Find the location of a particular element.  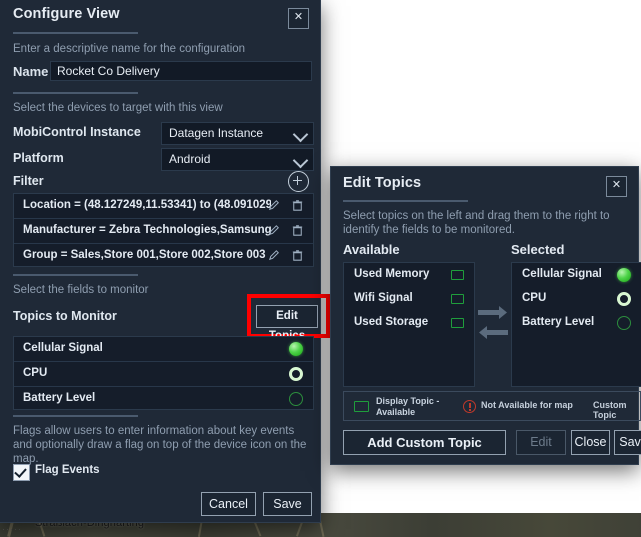

mobicontrol-instance-row: MobiControl Instance Datagen Instance is located at coordinates (163, 133).